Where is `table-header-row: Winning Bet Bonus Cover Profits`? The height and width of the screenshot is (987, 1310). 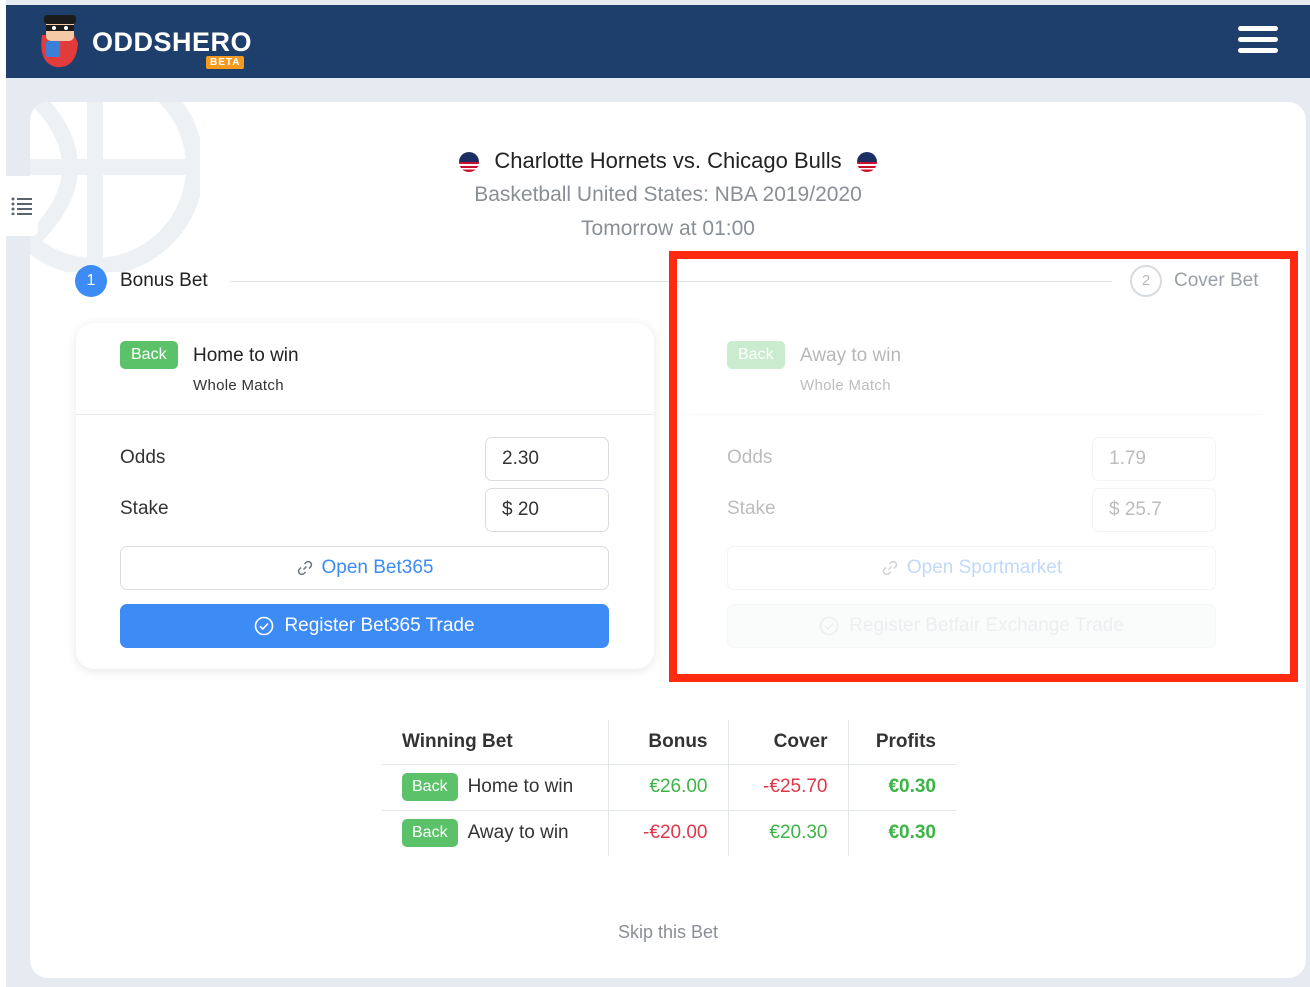 table-header-row: Winning Bet Bonus Cover Profits is located at coordinates (669, 742).